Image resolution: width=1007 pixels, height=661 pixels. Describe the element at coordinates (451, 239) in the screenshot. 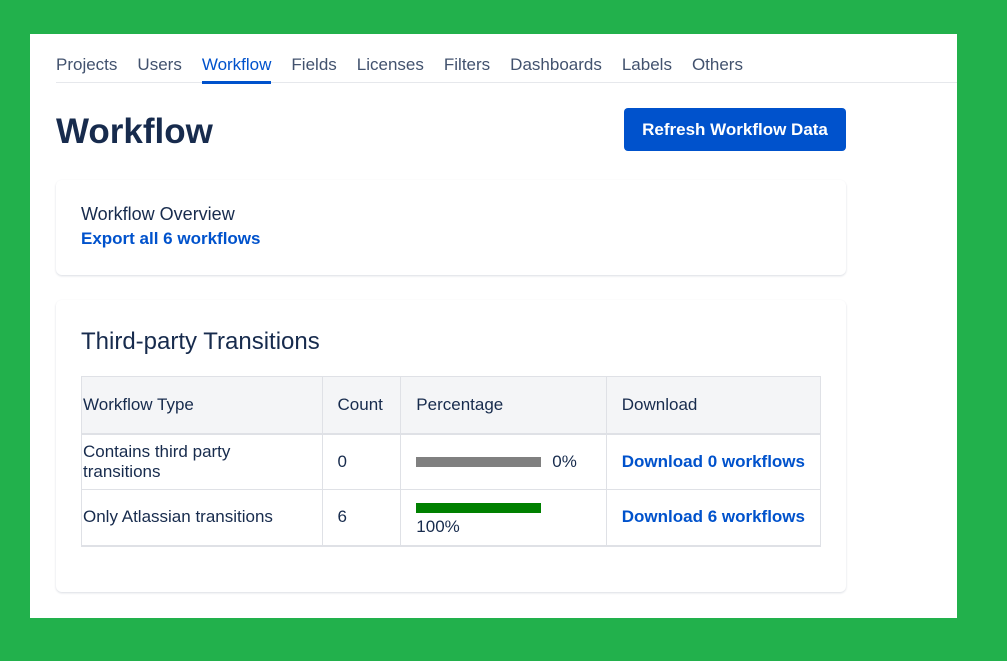

I see `export-all-workflows-link: Export all 6 workflows` at that location.